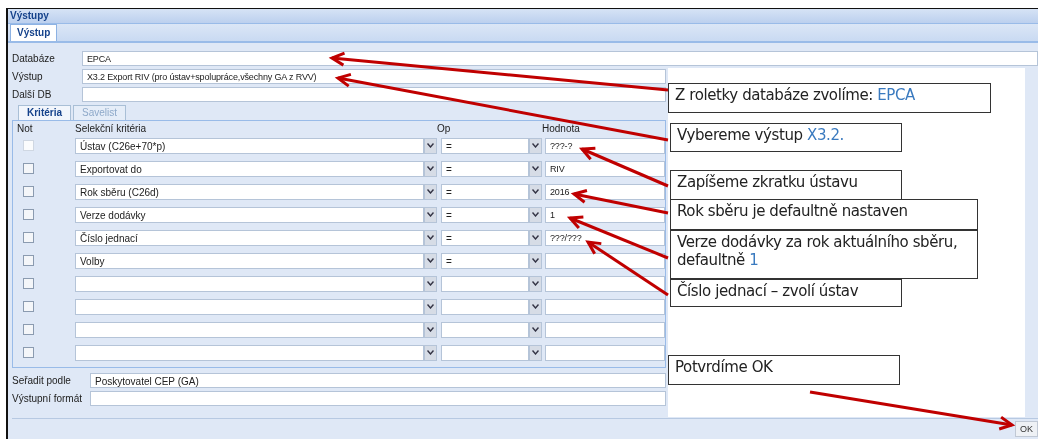 This screenshot has width=1038, height=439. Describe the element at coordinates (374, 76) in the screenshot. I see `input-field: X3.2 Export RIV (pro ústav+spolupráce,všechny GA z RVV)` at that location.